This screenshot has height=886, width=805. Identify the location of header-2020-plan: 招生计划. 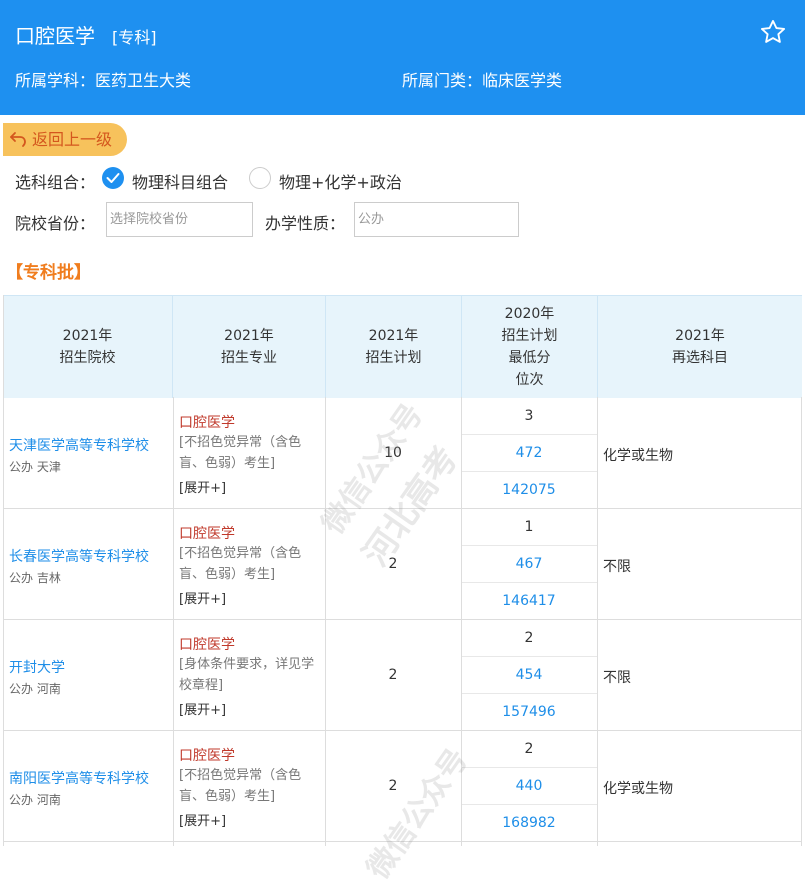
(530, 336).